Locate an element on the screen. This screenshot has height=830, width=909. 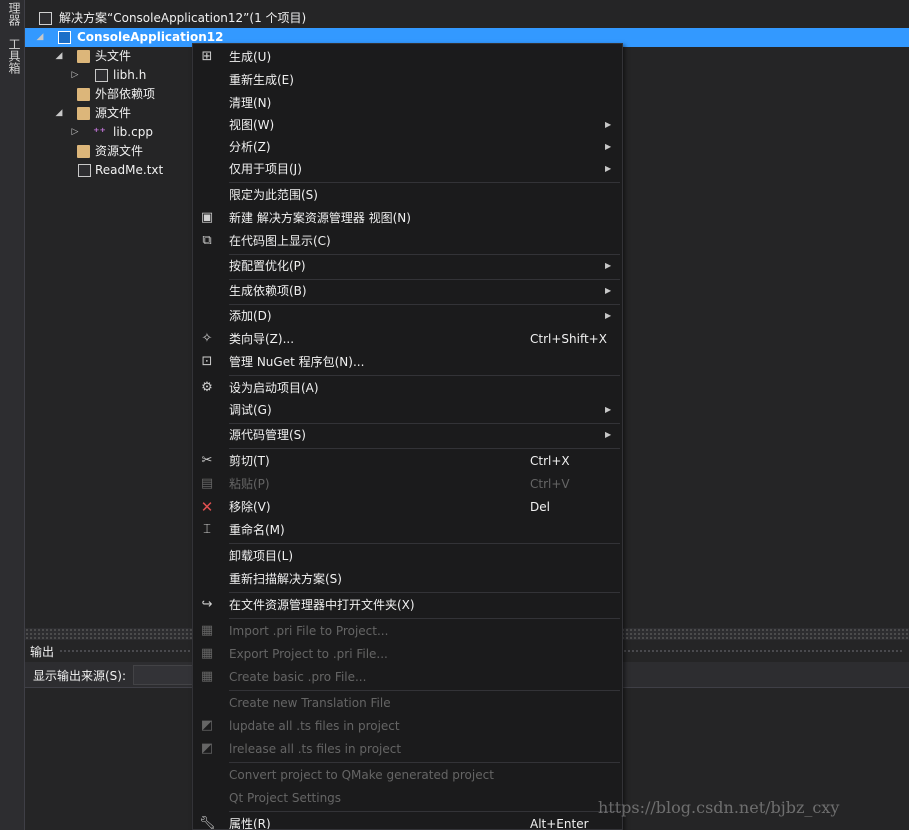
class-wizard-icon: ✧ is located at coordinates (207, 338).